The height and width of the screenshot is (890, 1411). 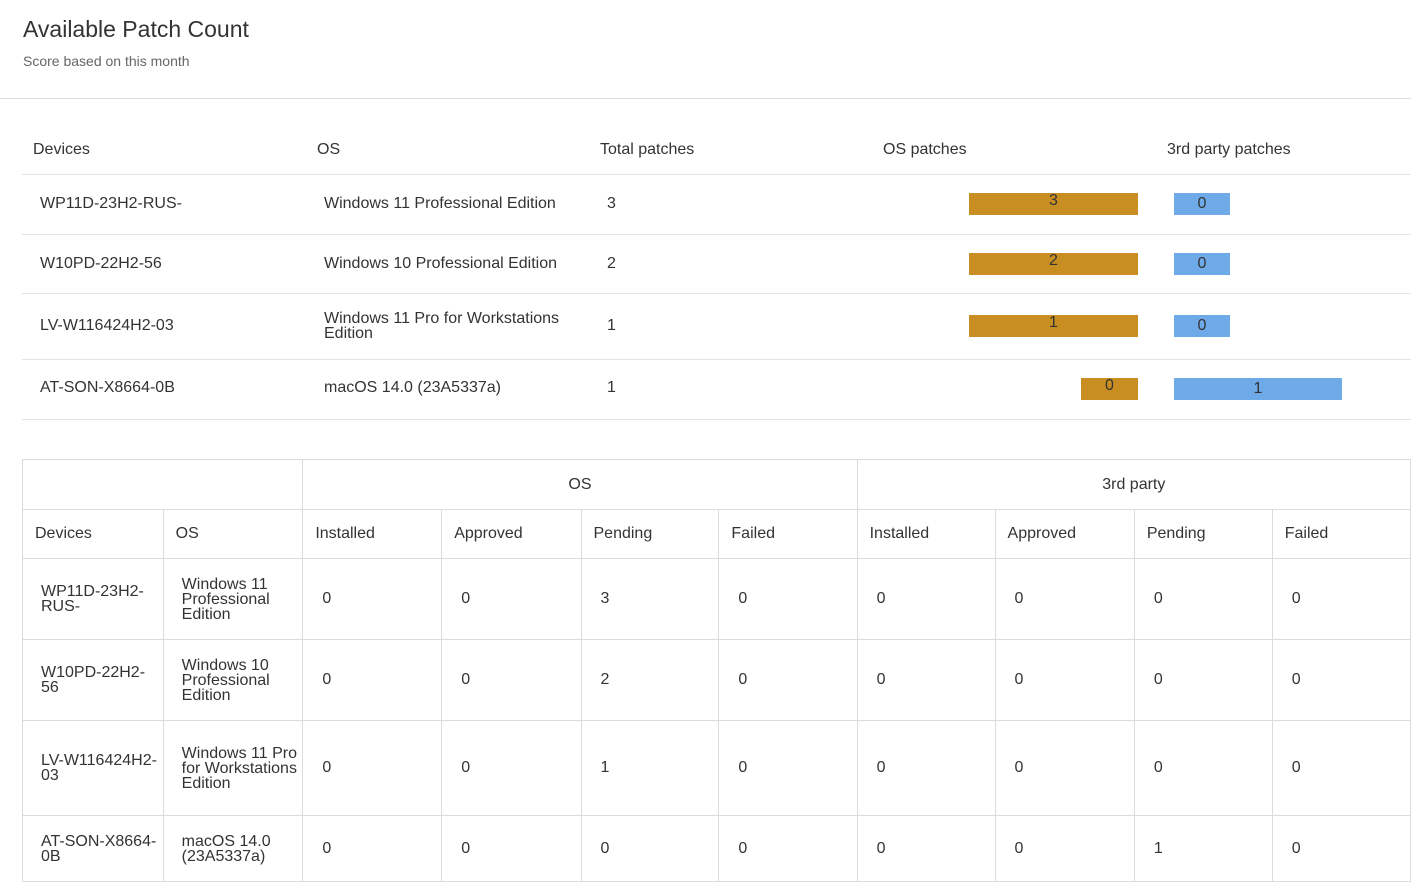 What do you see at coordinates (650, 768) in the screenshot?
I see `os-pending-count: 1` at bounding box center [650, 768].